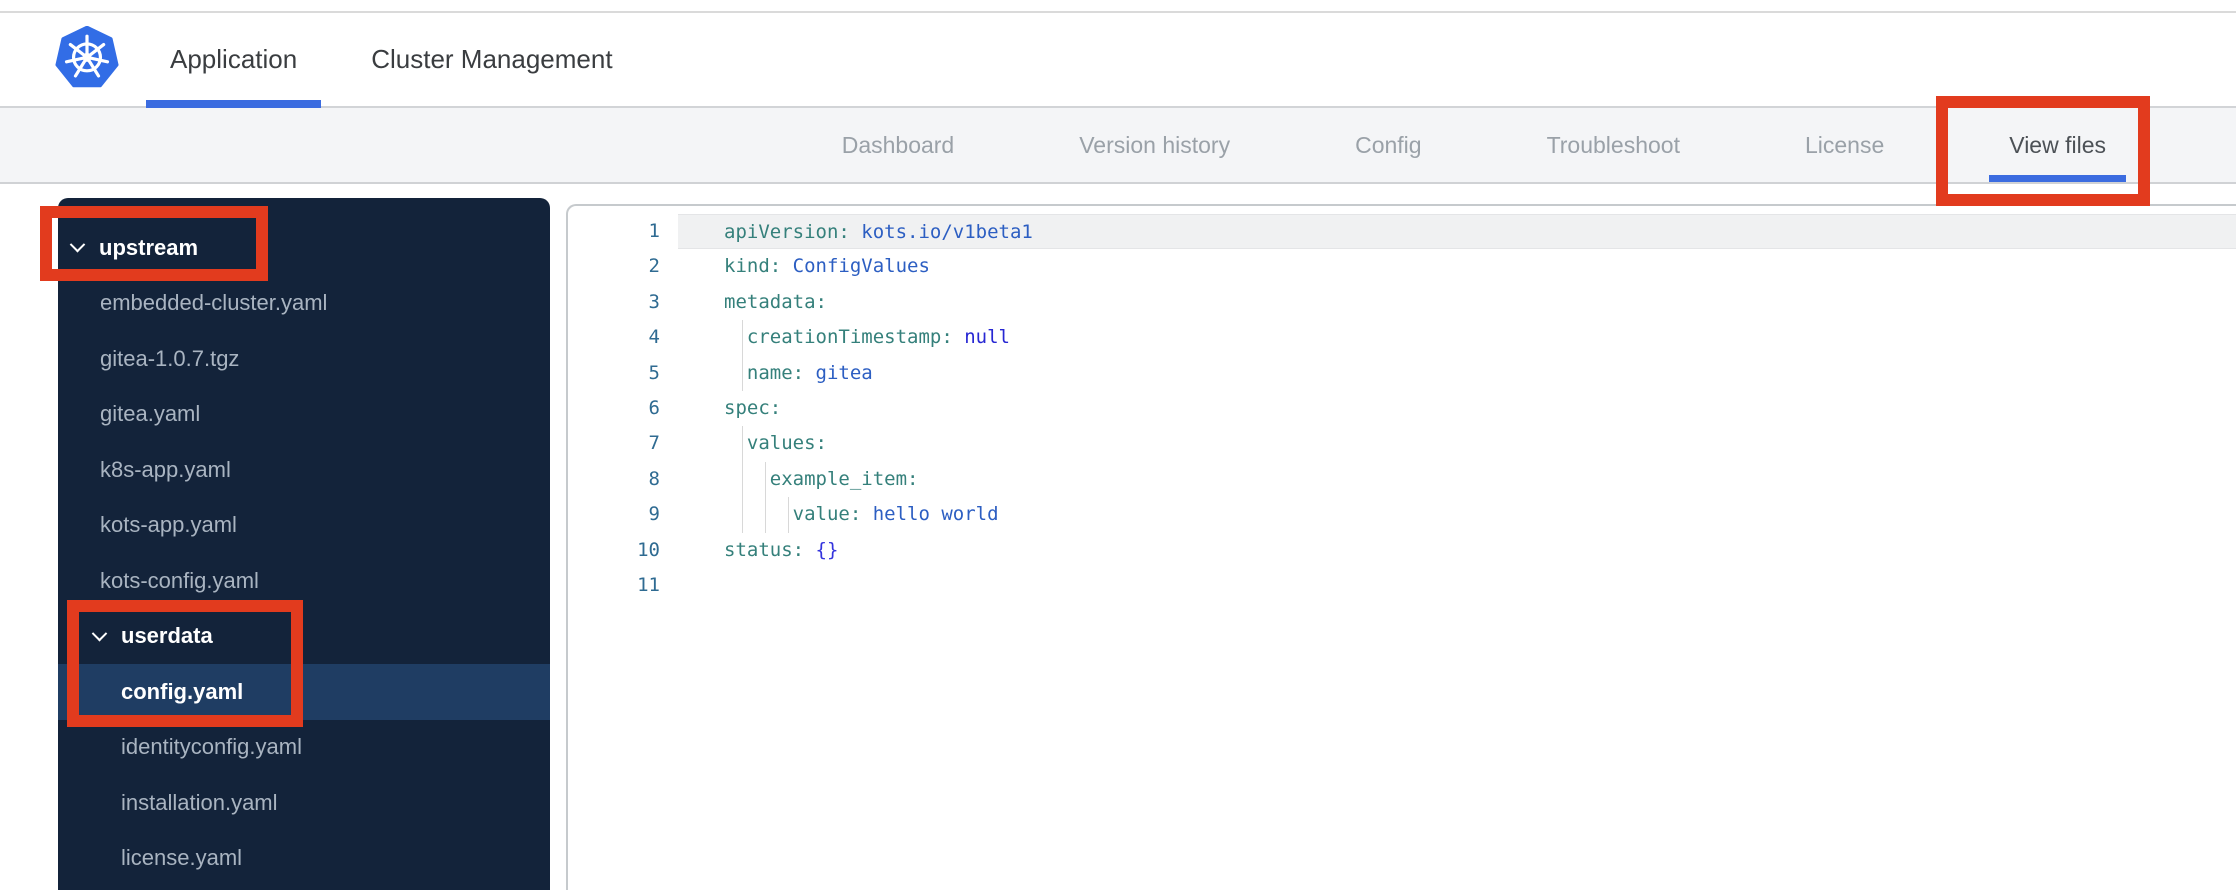  I want to click on code-line: 4 creationTimestamp: null, so click(1402, 338).